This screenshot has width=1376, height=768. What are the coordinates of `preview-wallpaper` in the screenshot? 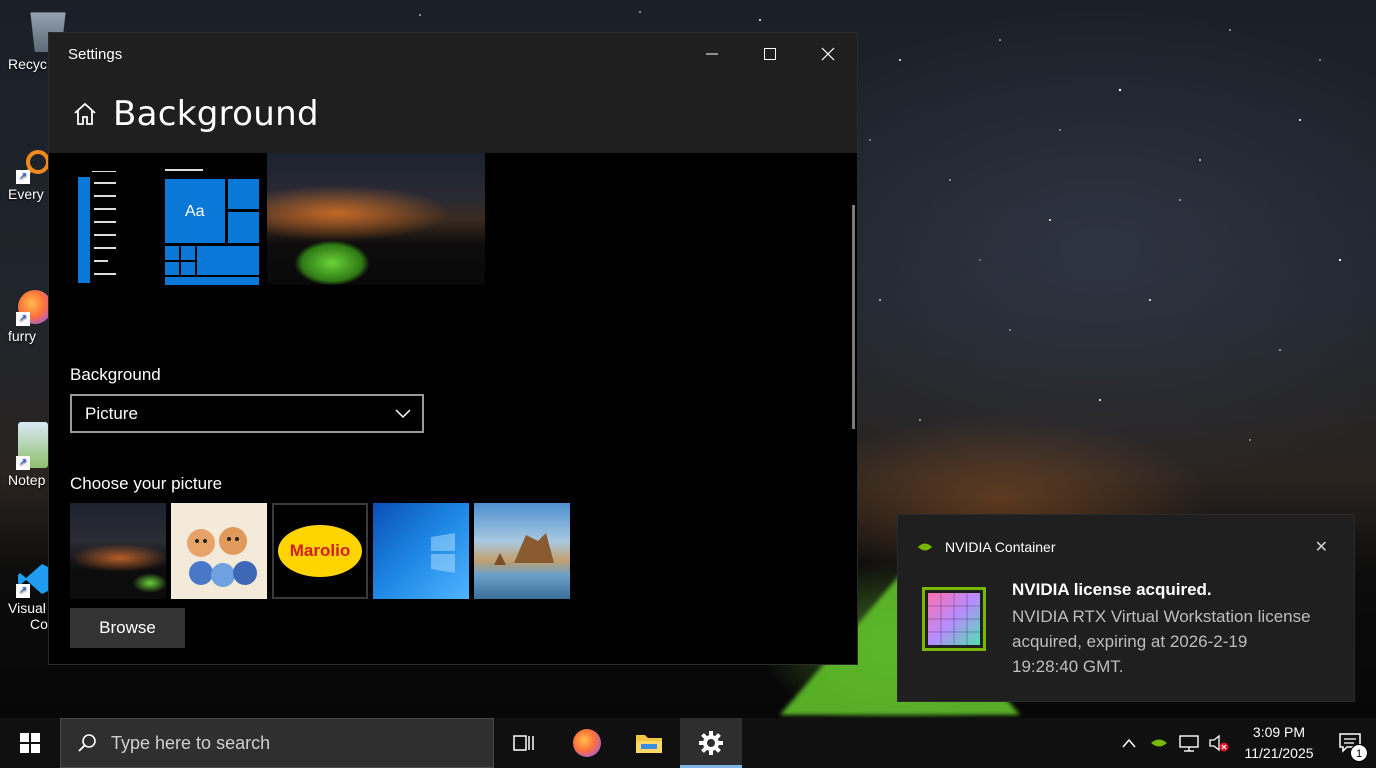 It's located at (376, 219).